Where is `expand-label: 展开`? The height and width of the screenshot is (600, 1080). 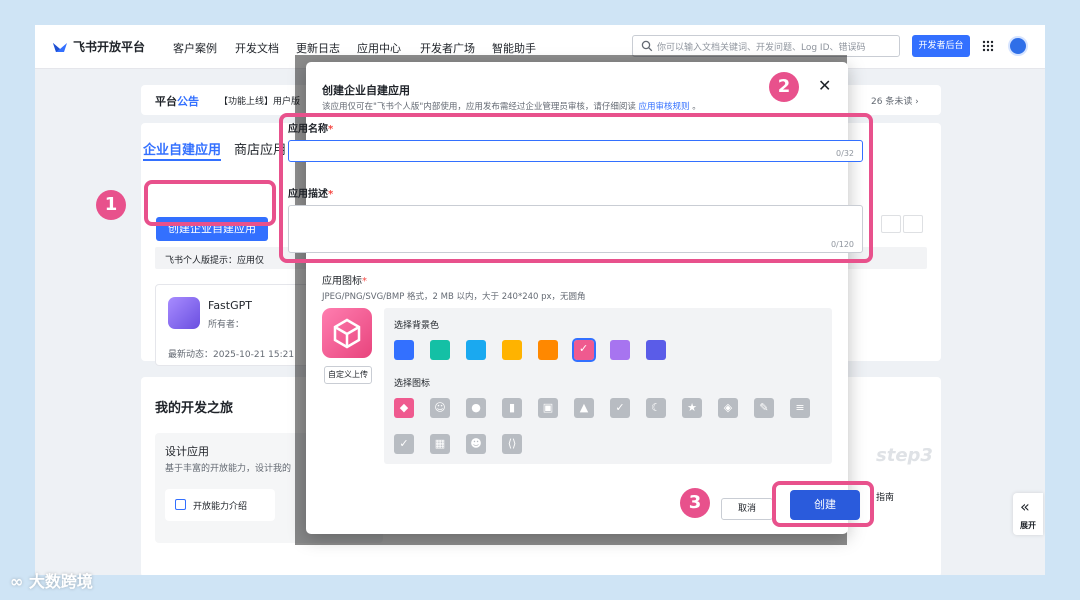
expand-label: 展开 is located at coordinates (1028, 525).